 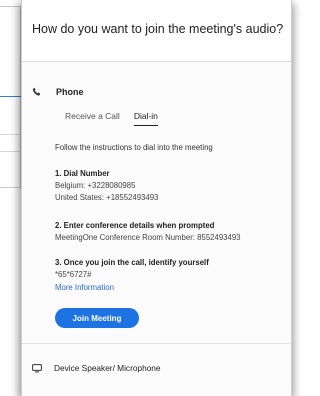 What do you see at coordinates (82, 173) in the screenshot?
I see `step-1-title: 1. Dial Number` at bounding box center [82, 173].